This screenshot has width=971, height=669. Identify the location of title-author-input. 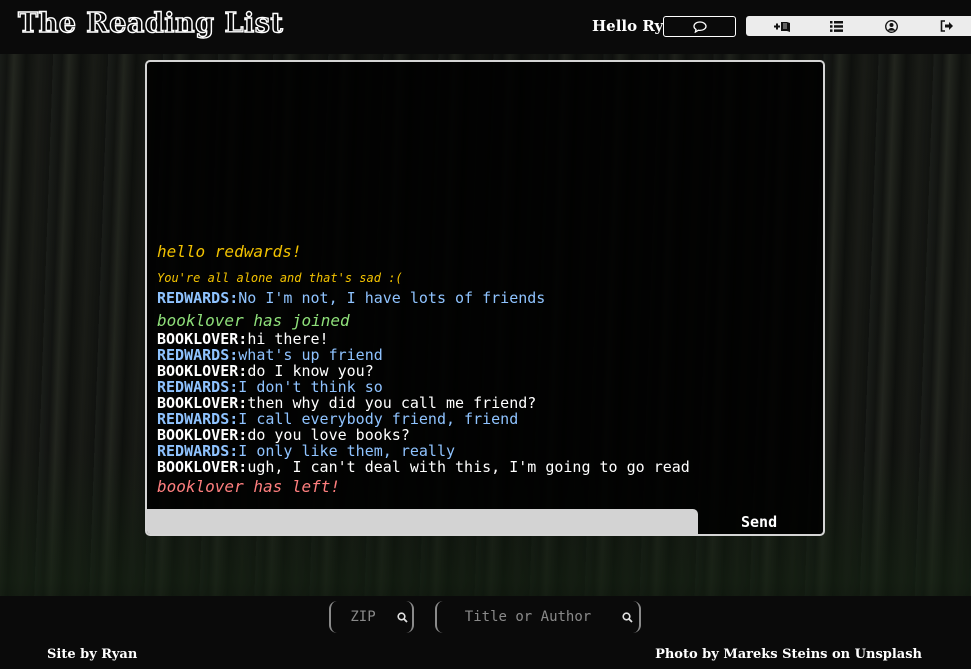
(528, 617).